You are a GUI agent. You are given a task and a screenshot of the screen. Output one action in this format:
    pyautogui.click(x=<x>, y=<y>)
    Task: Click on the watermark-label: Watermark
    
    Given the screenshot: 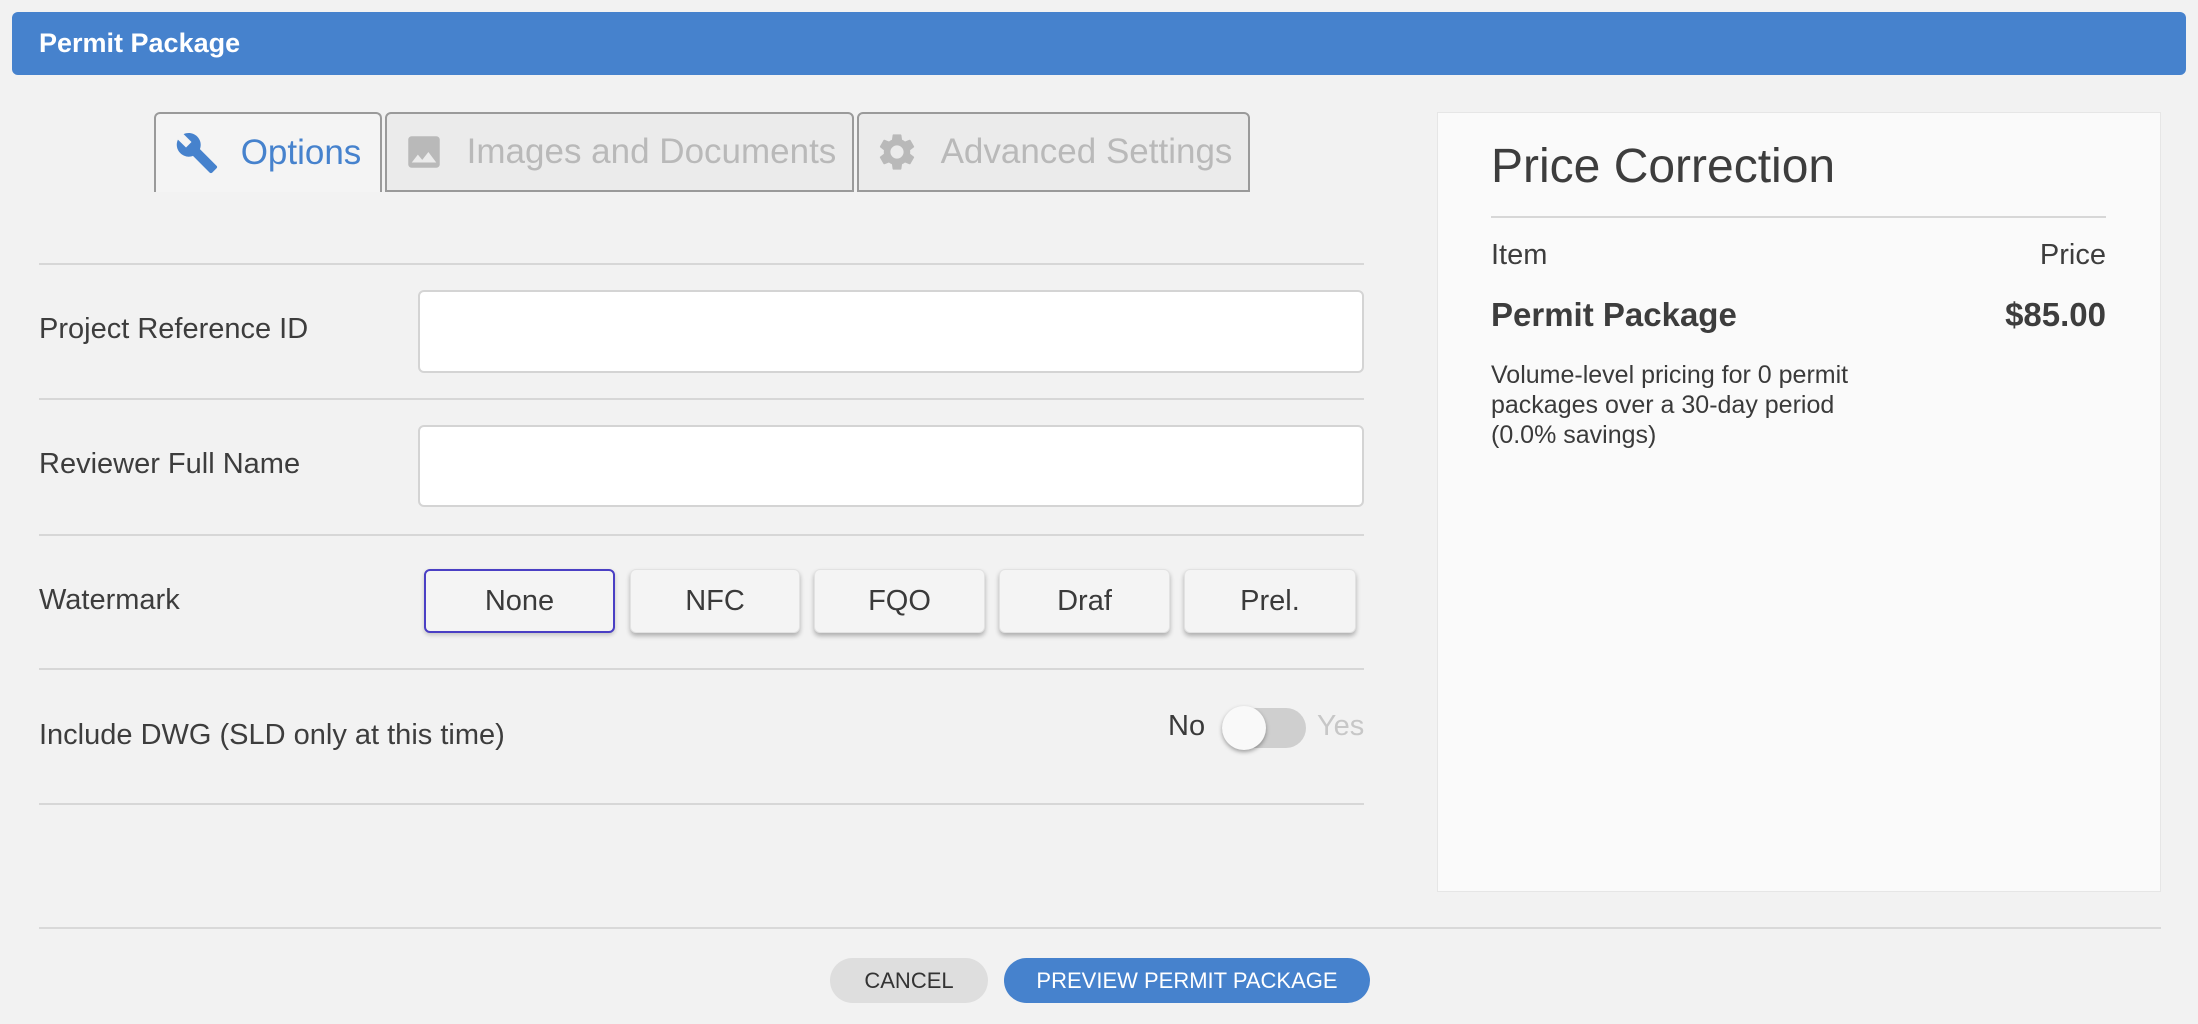 What is the action you would take?
    pyautogui.click(x=109, y=600)
    